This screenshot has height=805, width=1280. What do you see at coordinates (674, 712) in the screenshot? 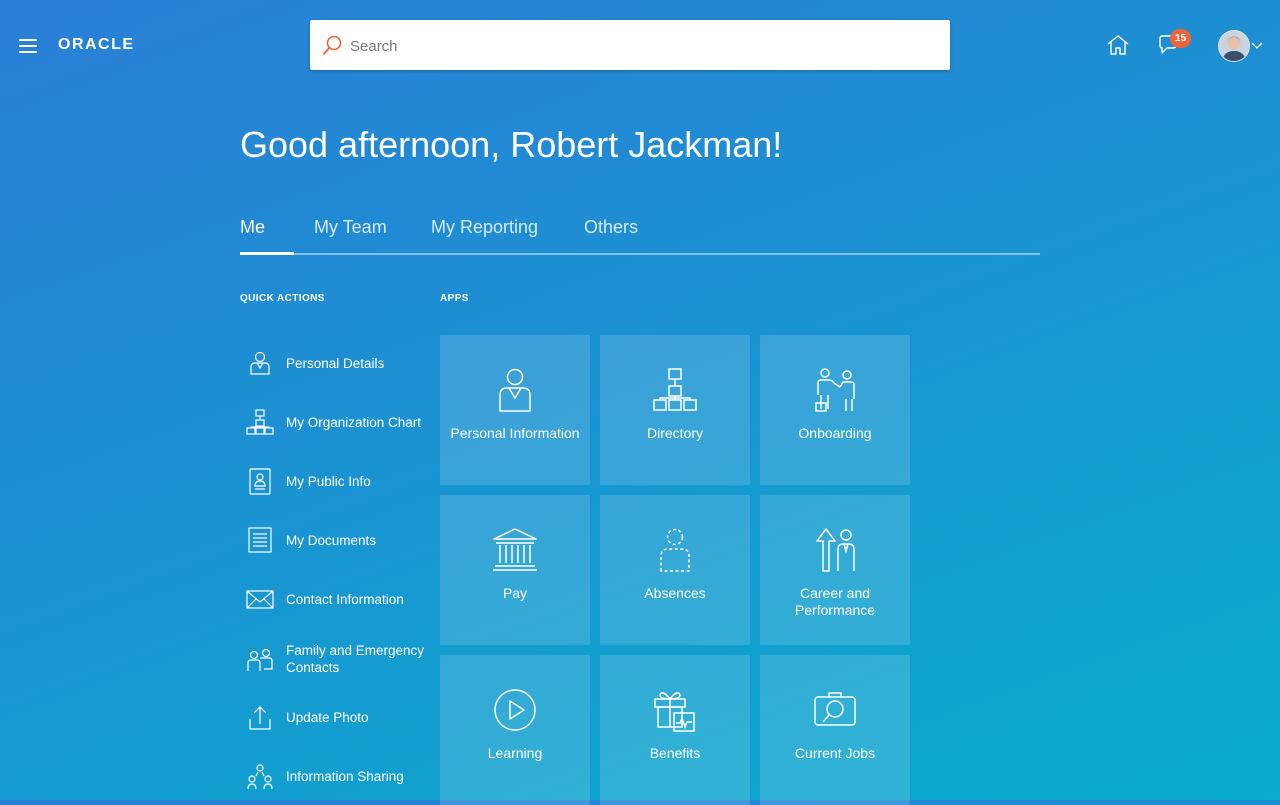
I see `gift-icon` at bounding box center [674, 712].